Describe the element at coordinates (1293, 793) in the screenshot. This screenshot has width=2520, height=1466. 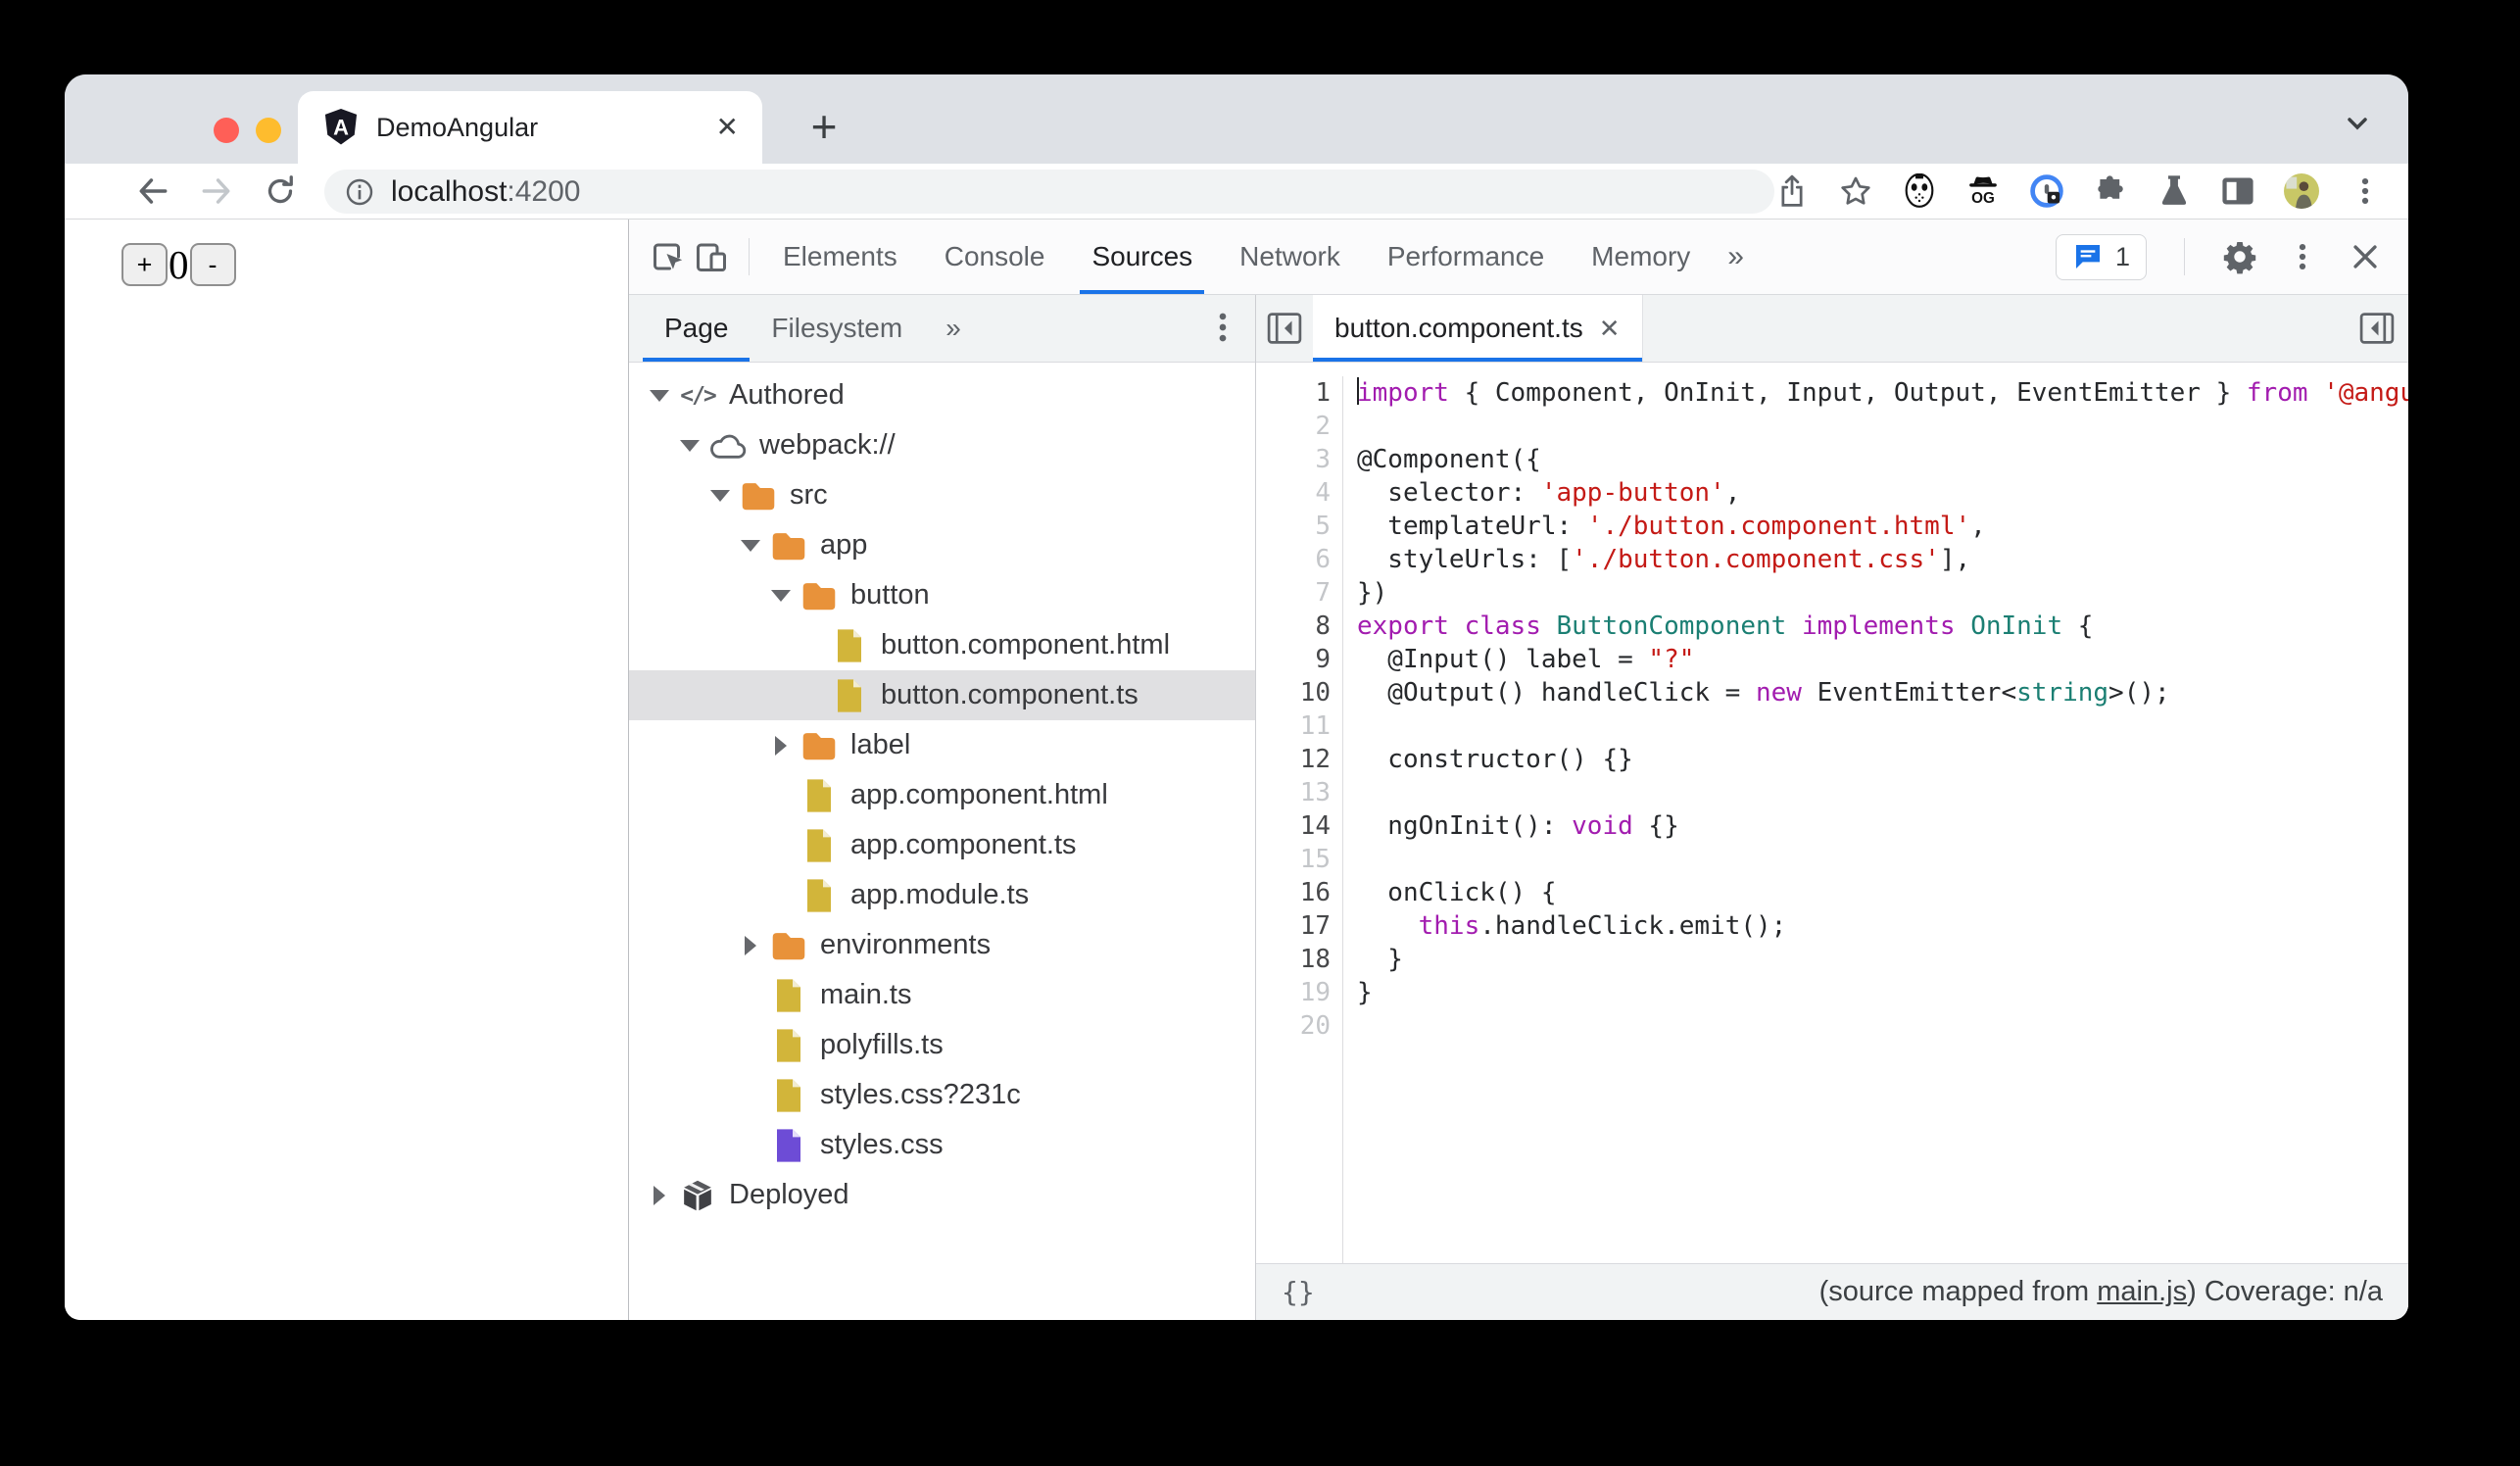
I see `line-number: 13` at that location.